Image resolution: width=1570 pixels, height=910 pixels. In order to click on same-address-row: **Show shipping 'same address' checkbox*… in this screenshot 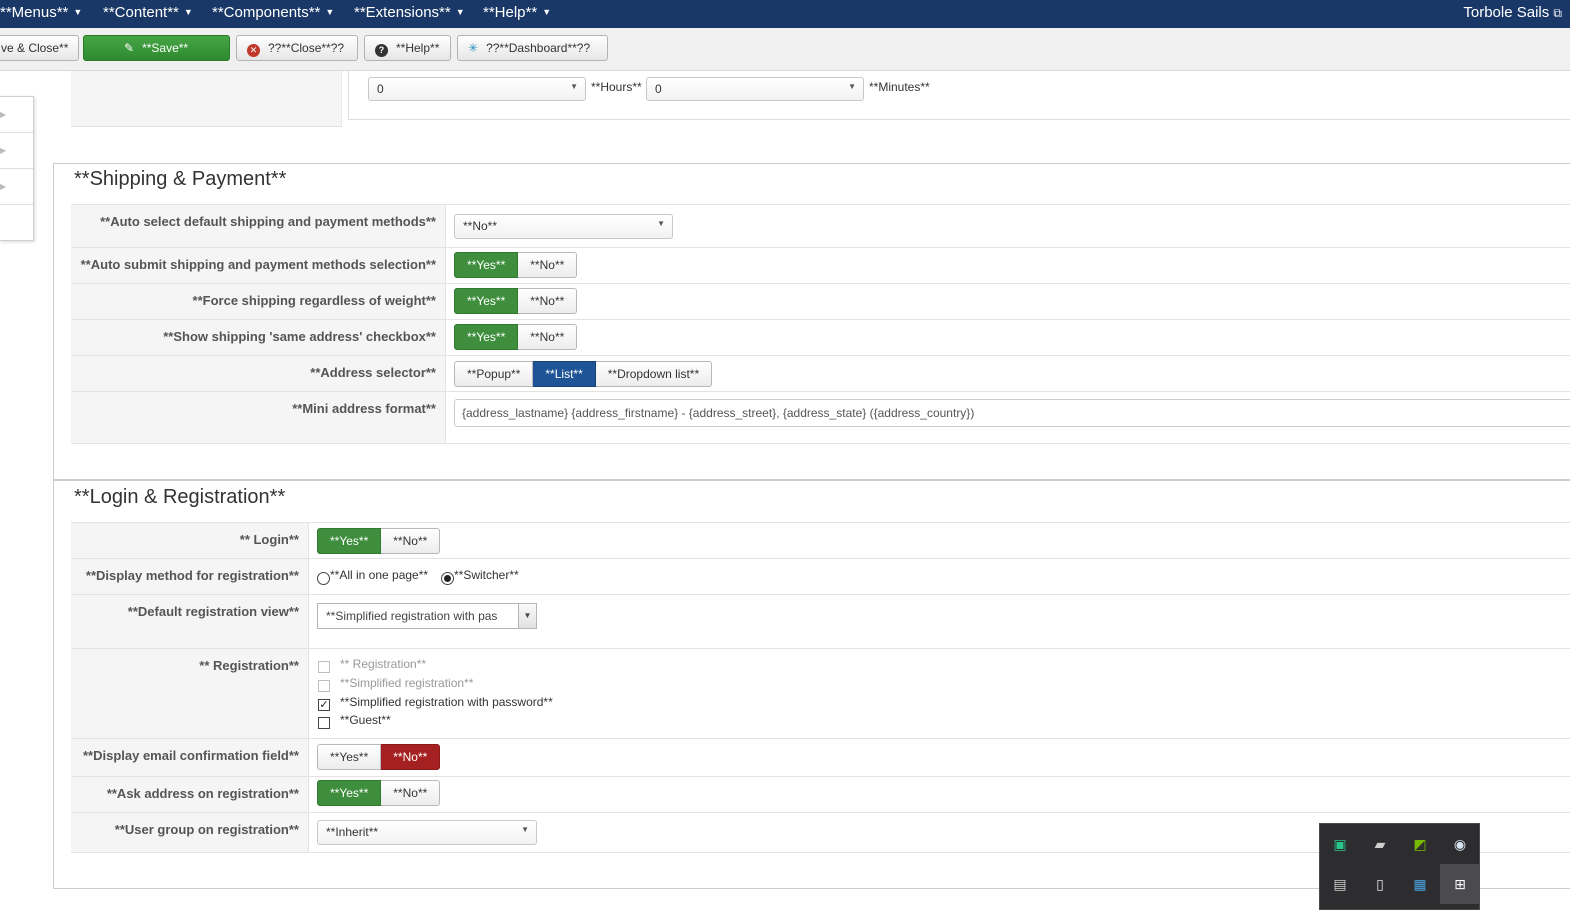, I will do `click(820, 337)`.